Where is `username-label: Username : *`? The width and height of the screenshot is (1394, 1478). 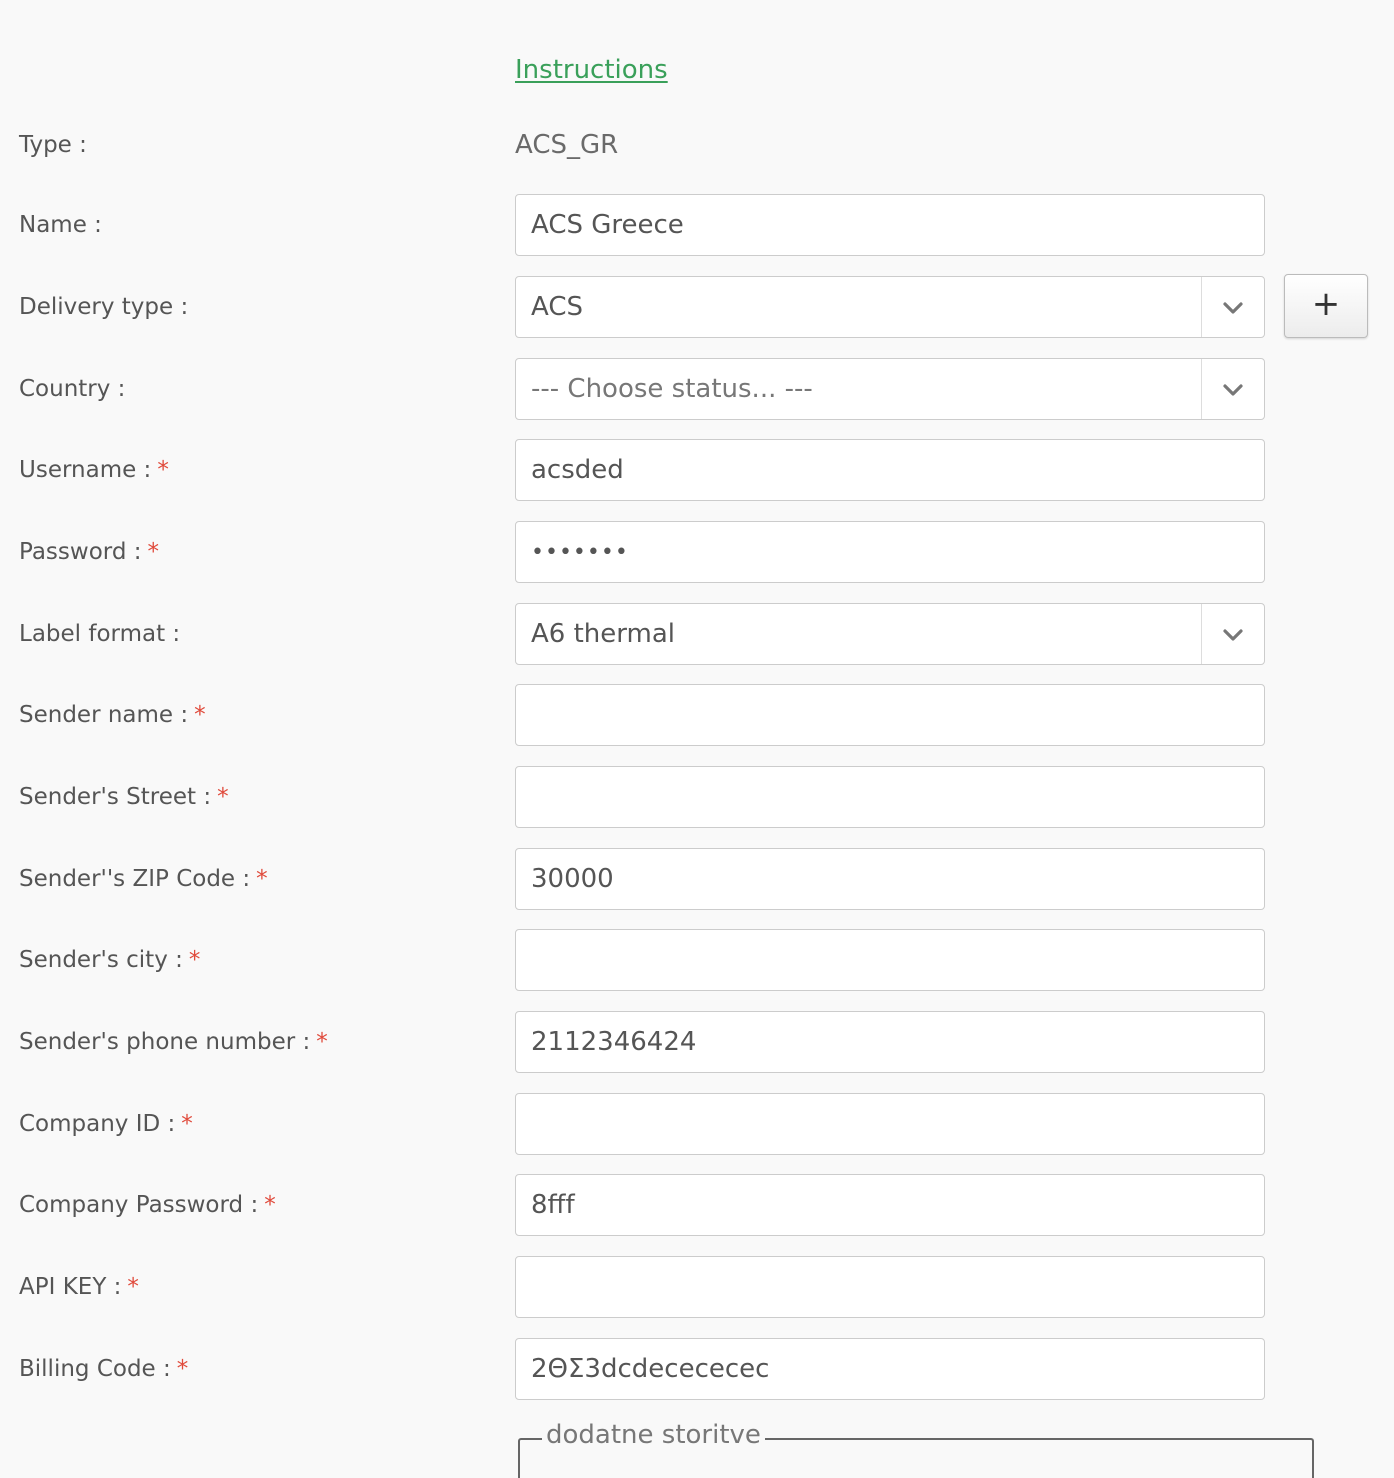 username-label: Username : * is located at coordinates (94, 470).